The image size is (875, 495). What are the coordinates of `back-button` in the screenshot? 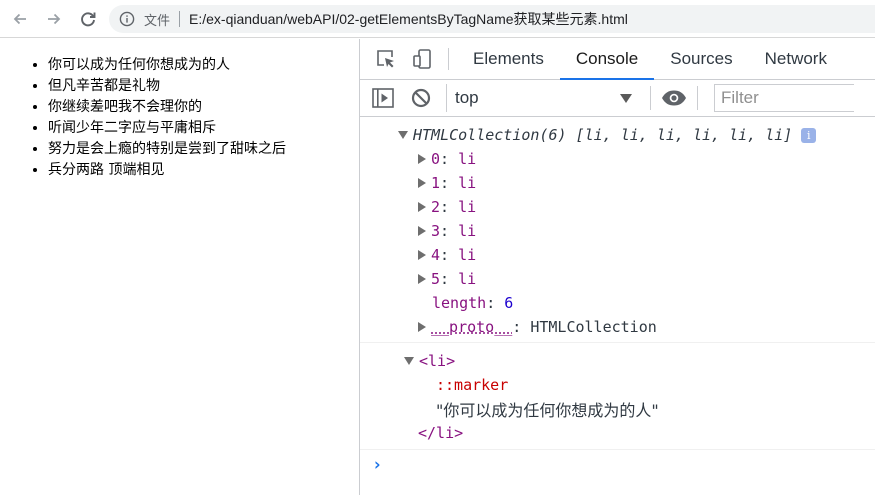 It's located at (20, 19).